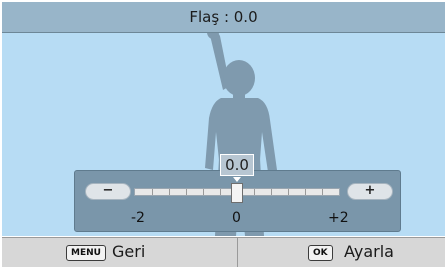  Describe the element at coordinates (320, 253) in the screenshot. I see `ok-key-icon: OK` at that location.